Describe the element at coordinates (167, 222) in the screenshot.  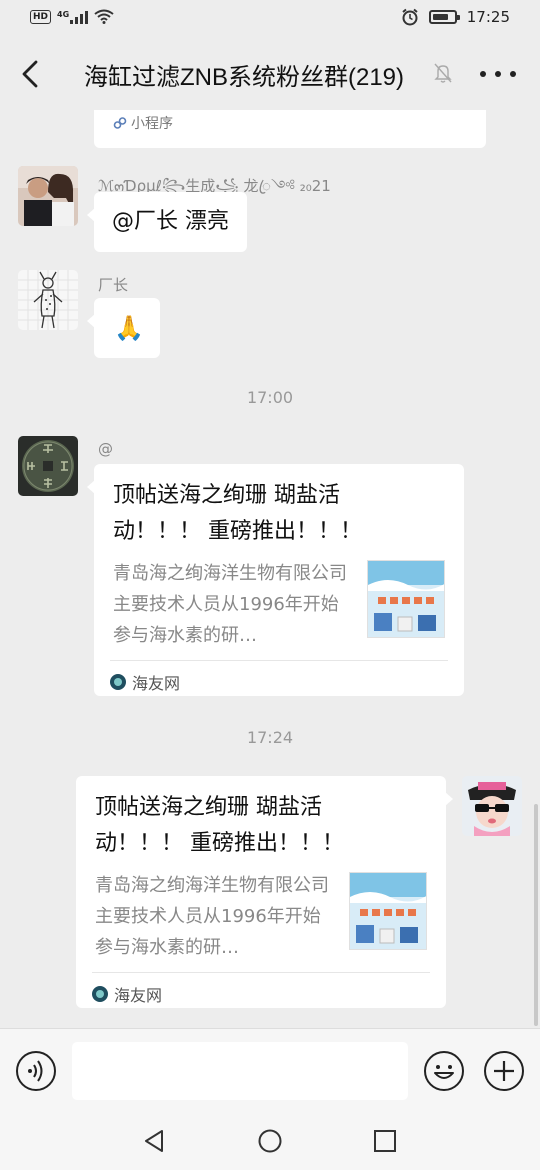
I see `message-bubble: @厂长 漂亮` at that location.